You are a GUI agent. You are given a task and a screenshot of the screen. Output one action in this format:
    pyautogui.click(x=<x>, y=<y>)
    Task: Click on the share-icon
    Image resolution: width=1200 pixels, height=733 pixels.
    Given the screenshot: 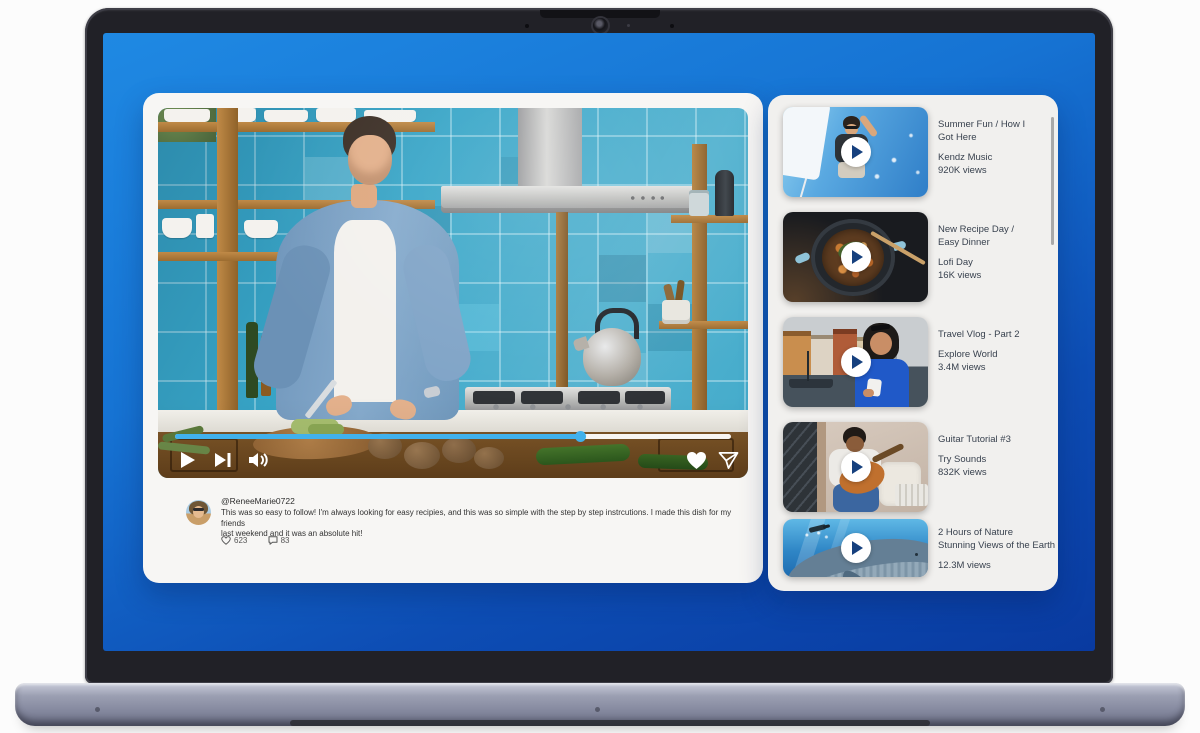 What is the action you would take?
    pyautogui.click(x=728, y=460)
    